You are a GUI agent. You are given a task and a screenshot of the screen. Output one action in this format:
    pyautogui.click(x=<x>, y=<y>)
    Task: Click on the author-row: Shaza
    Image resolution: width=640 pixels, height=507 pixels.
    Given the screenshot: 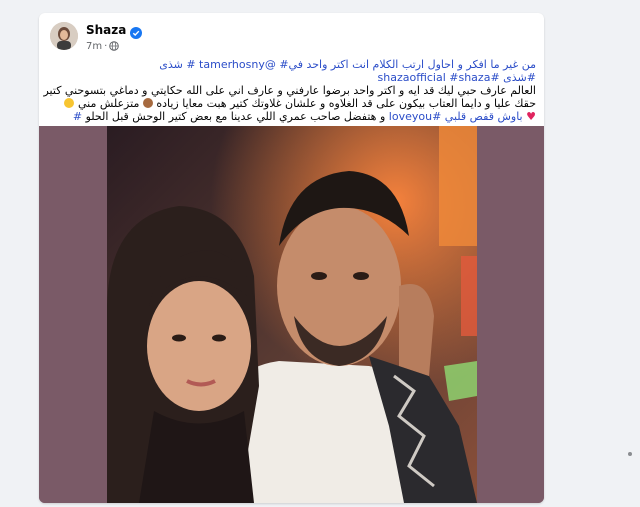 What is the action you would take?
    pyautogui.click(x=114, y=30)
    